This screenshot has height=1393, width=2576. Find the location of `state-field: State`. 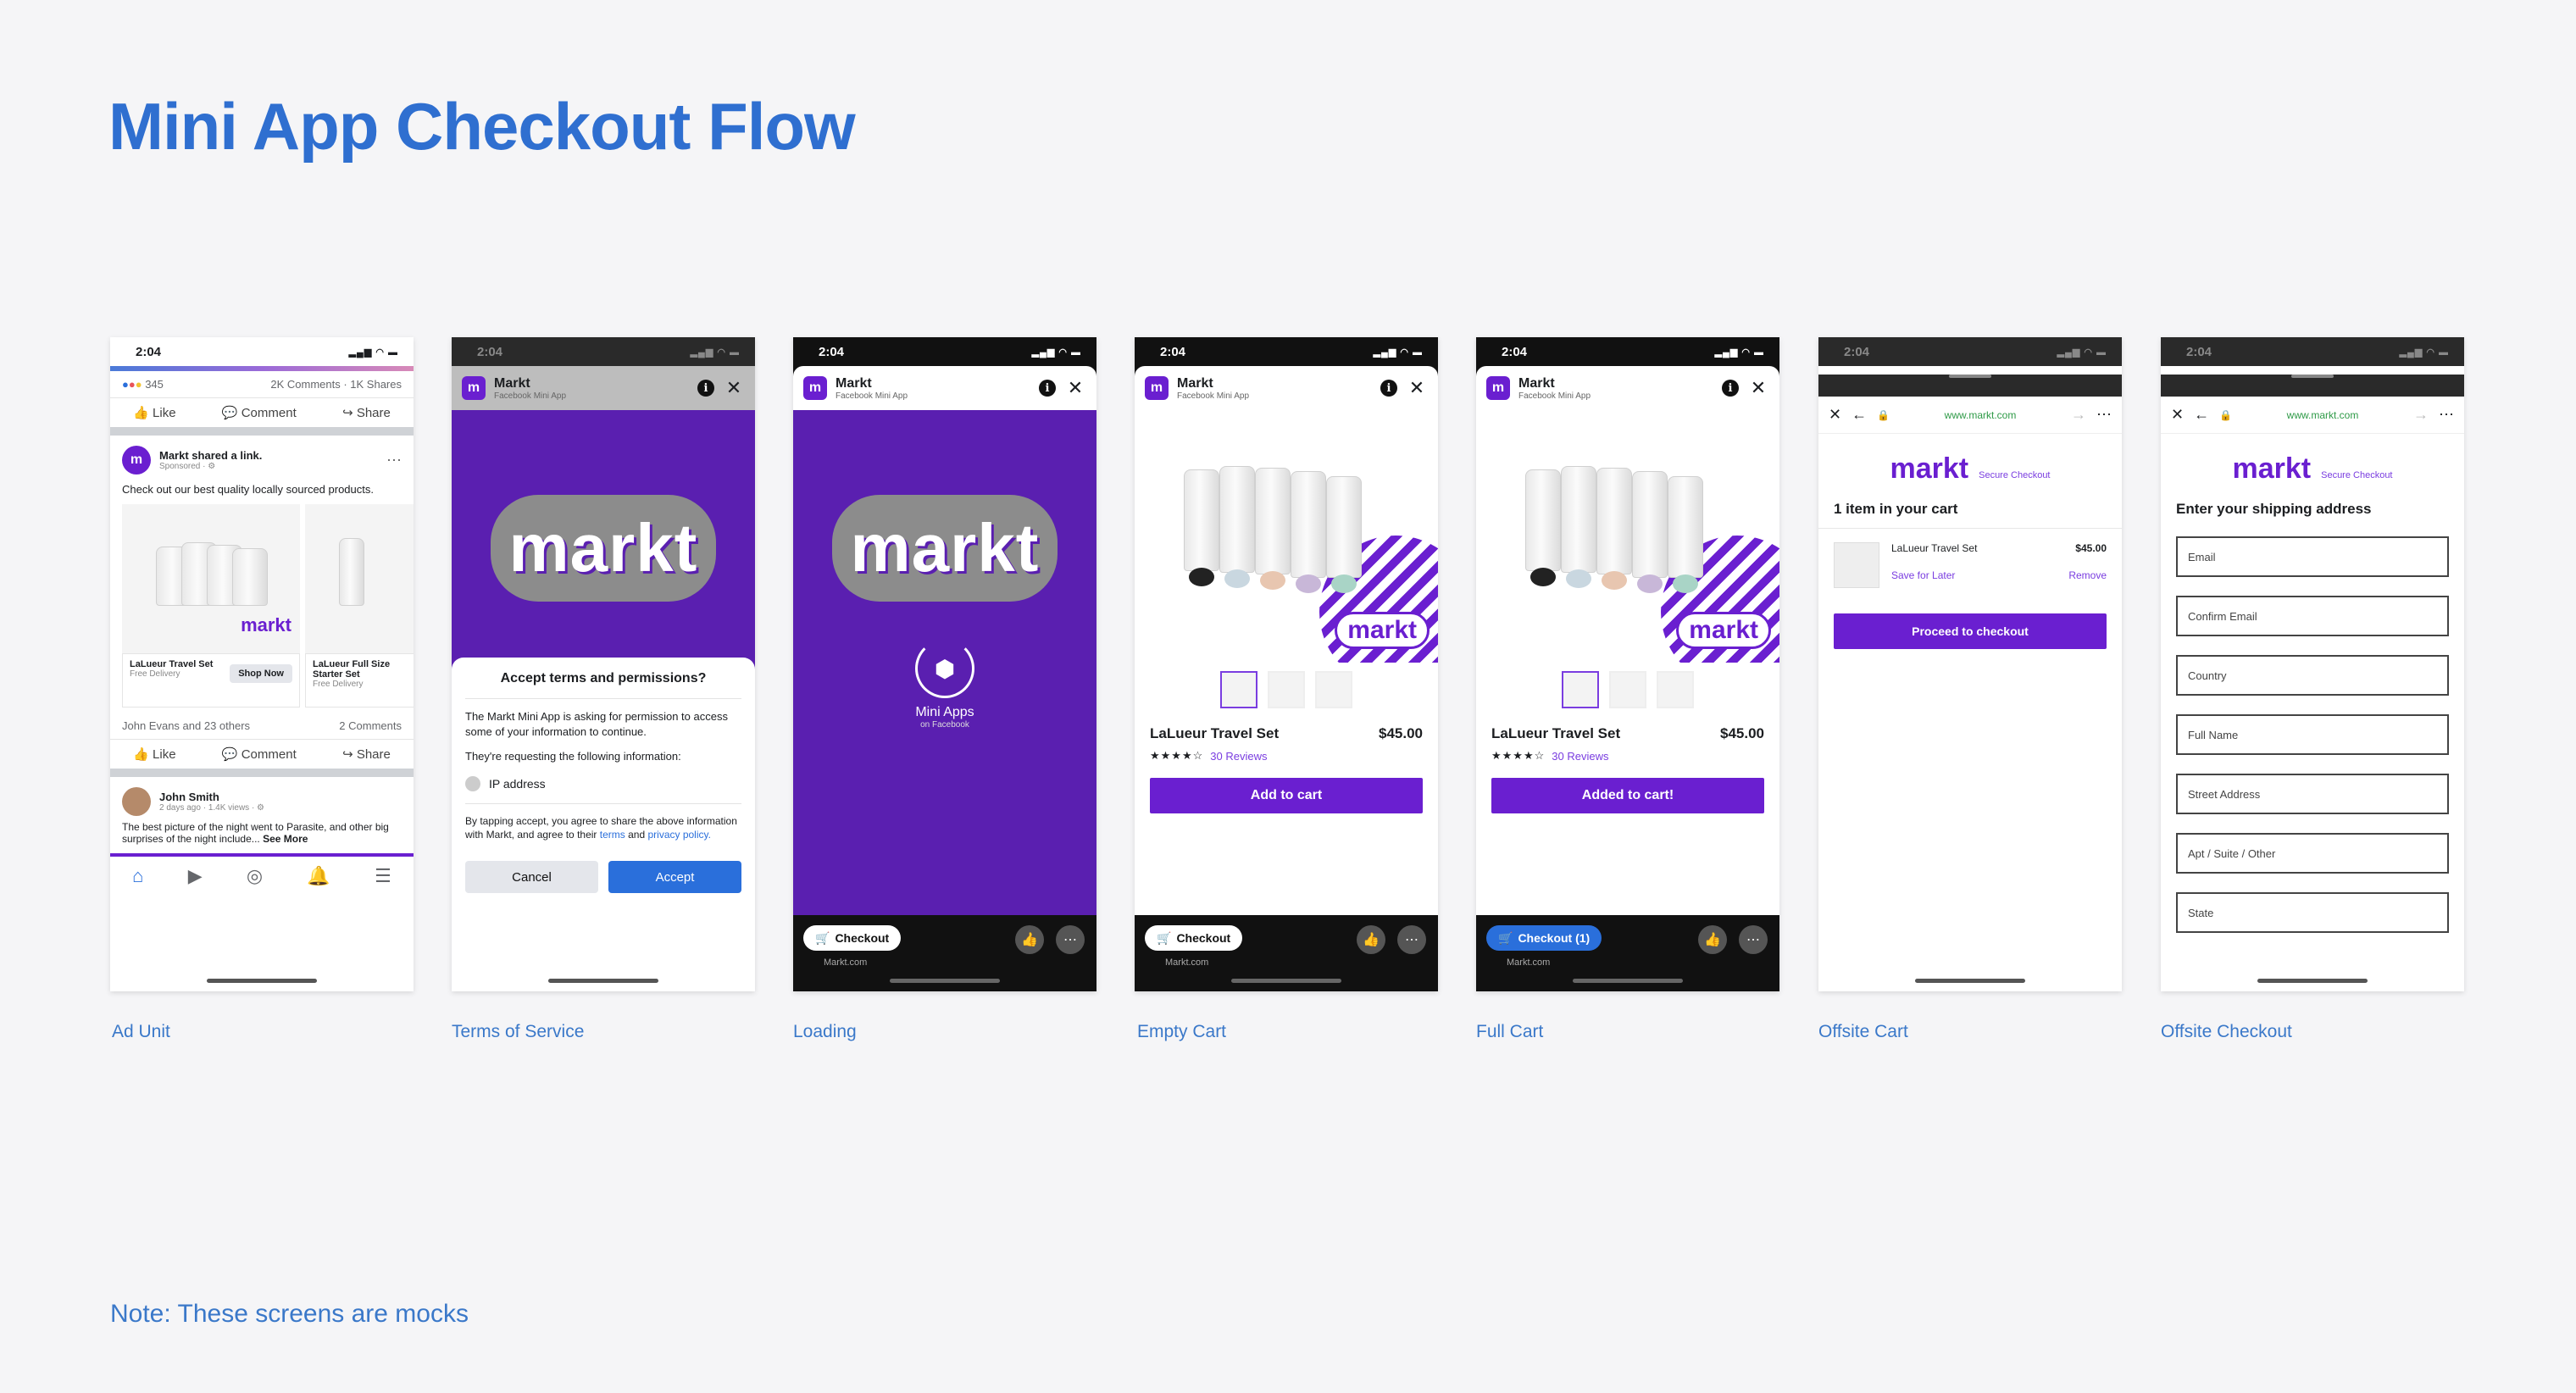

state-field: State is located at coordinates (2312, 912).